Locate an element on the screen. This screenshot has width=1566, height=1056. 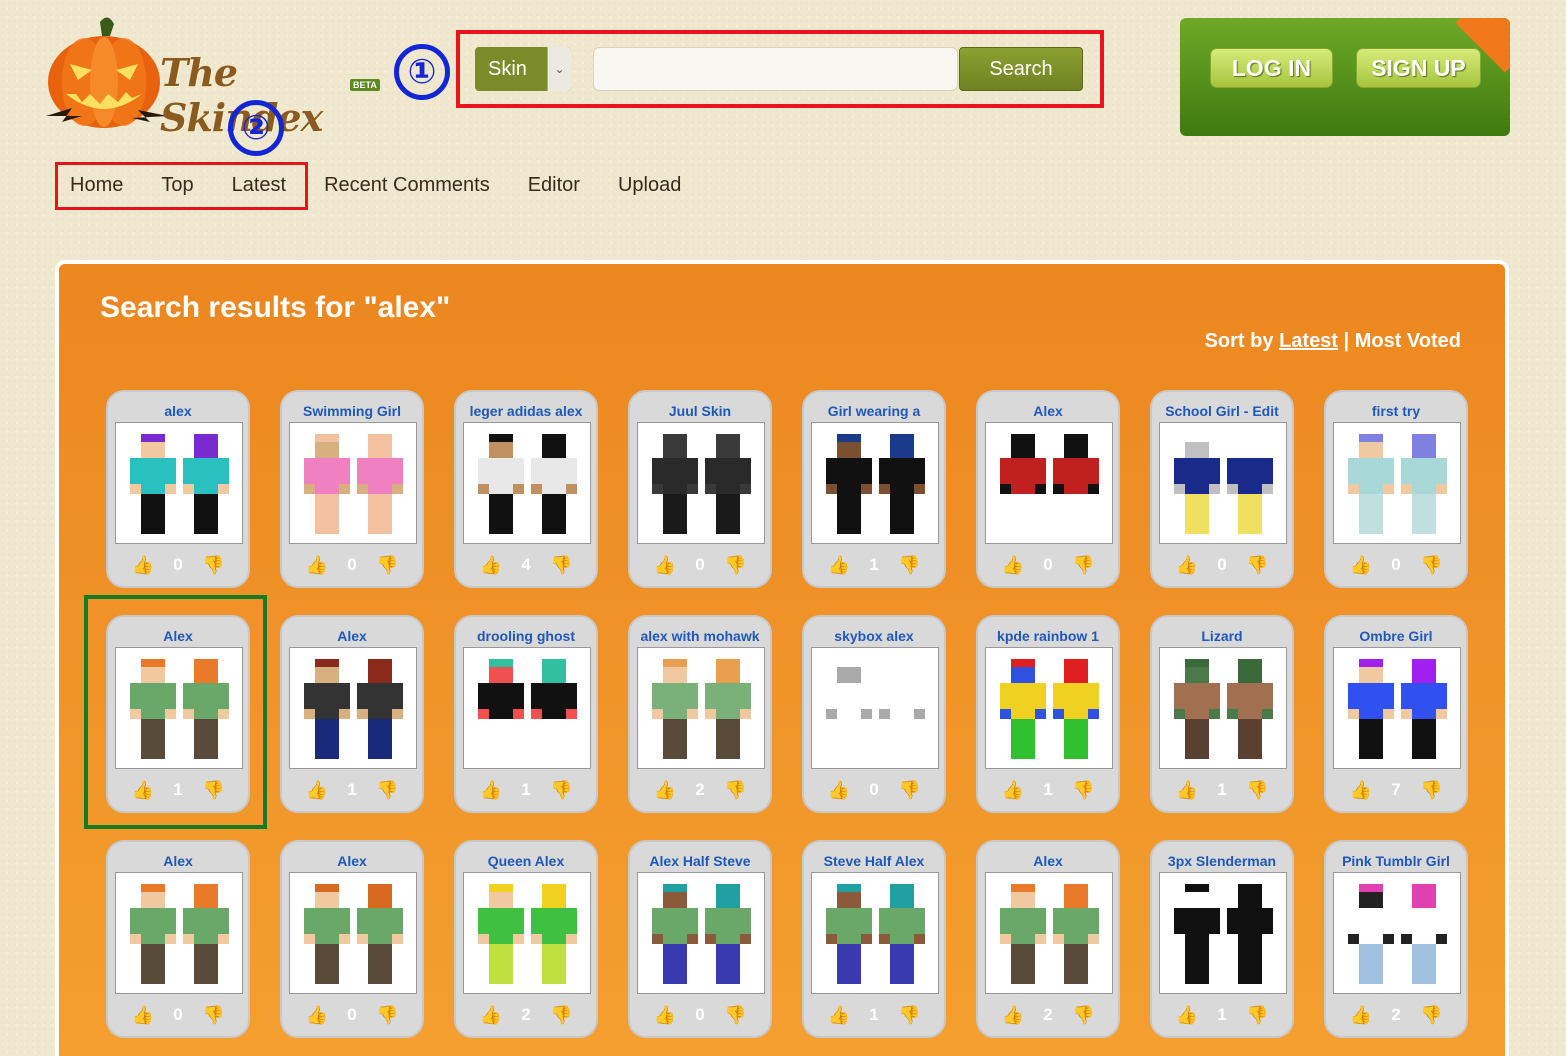
skin-card: Alex 👍 2 👎 is located at coordinates (1048, 939).